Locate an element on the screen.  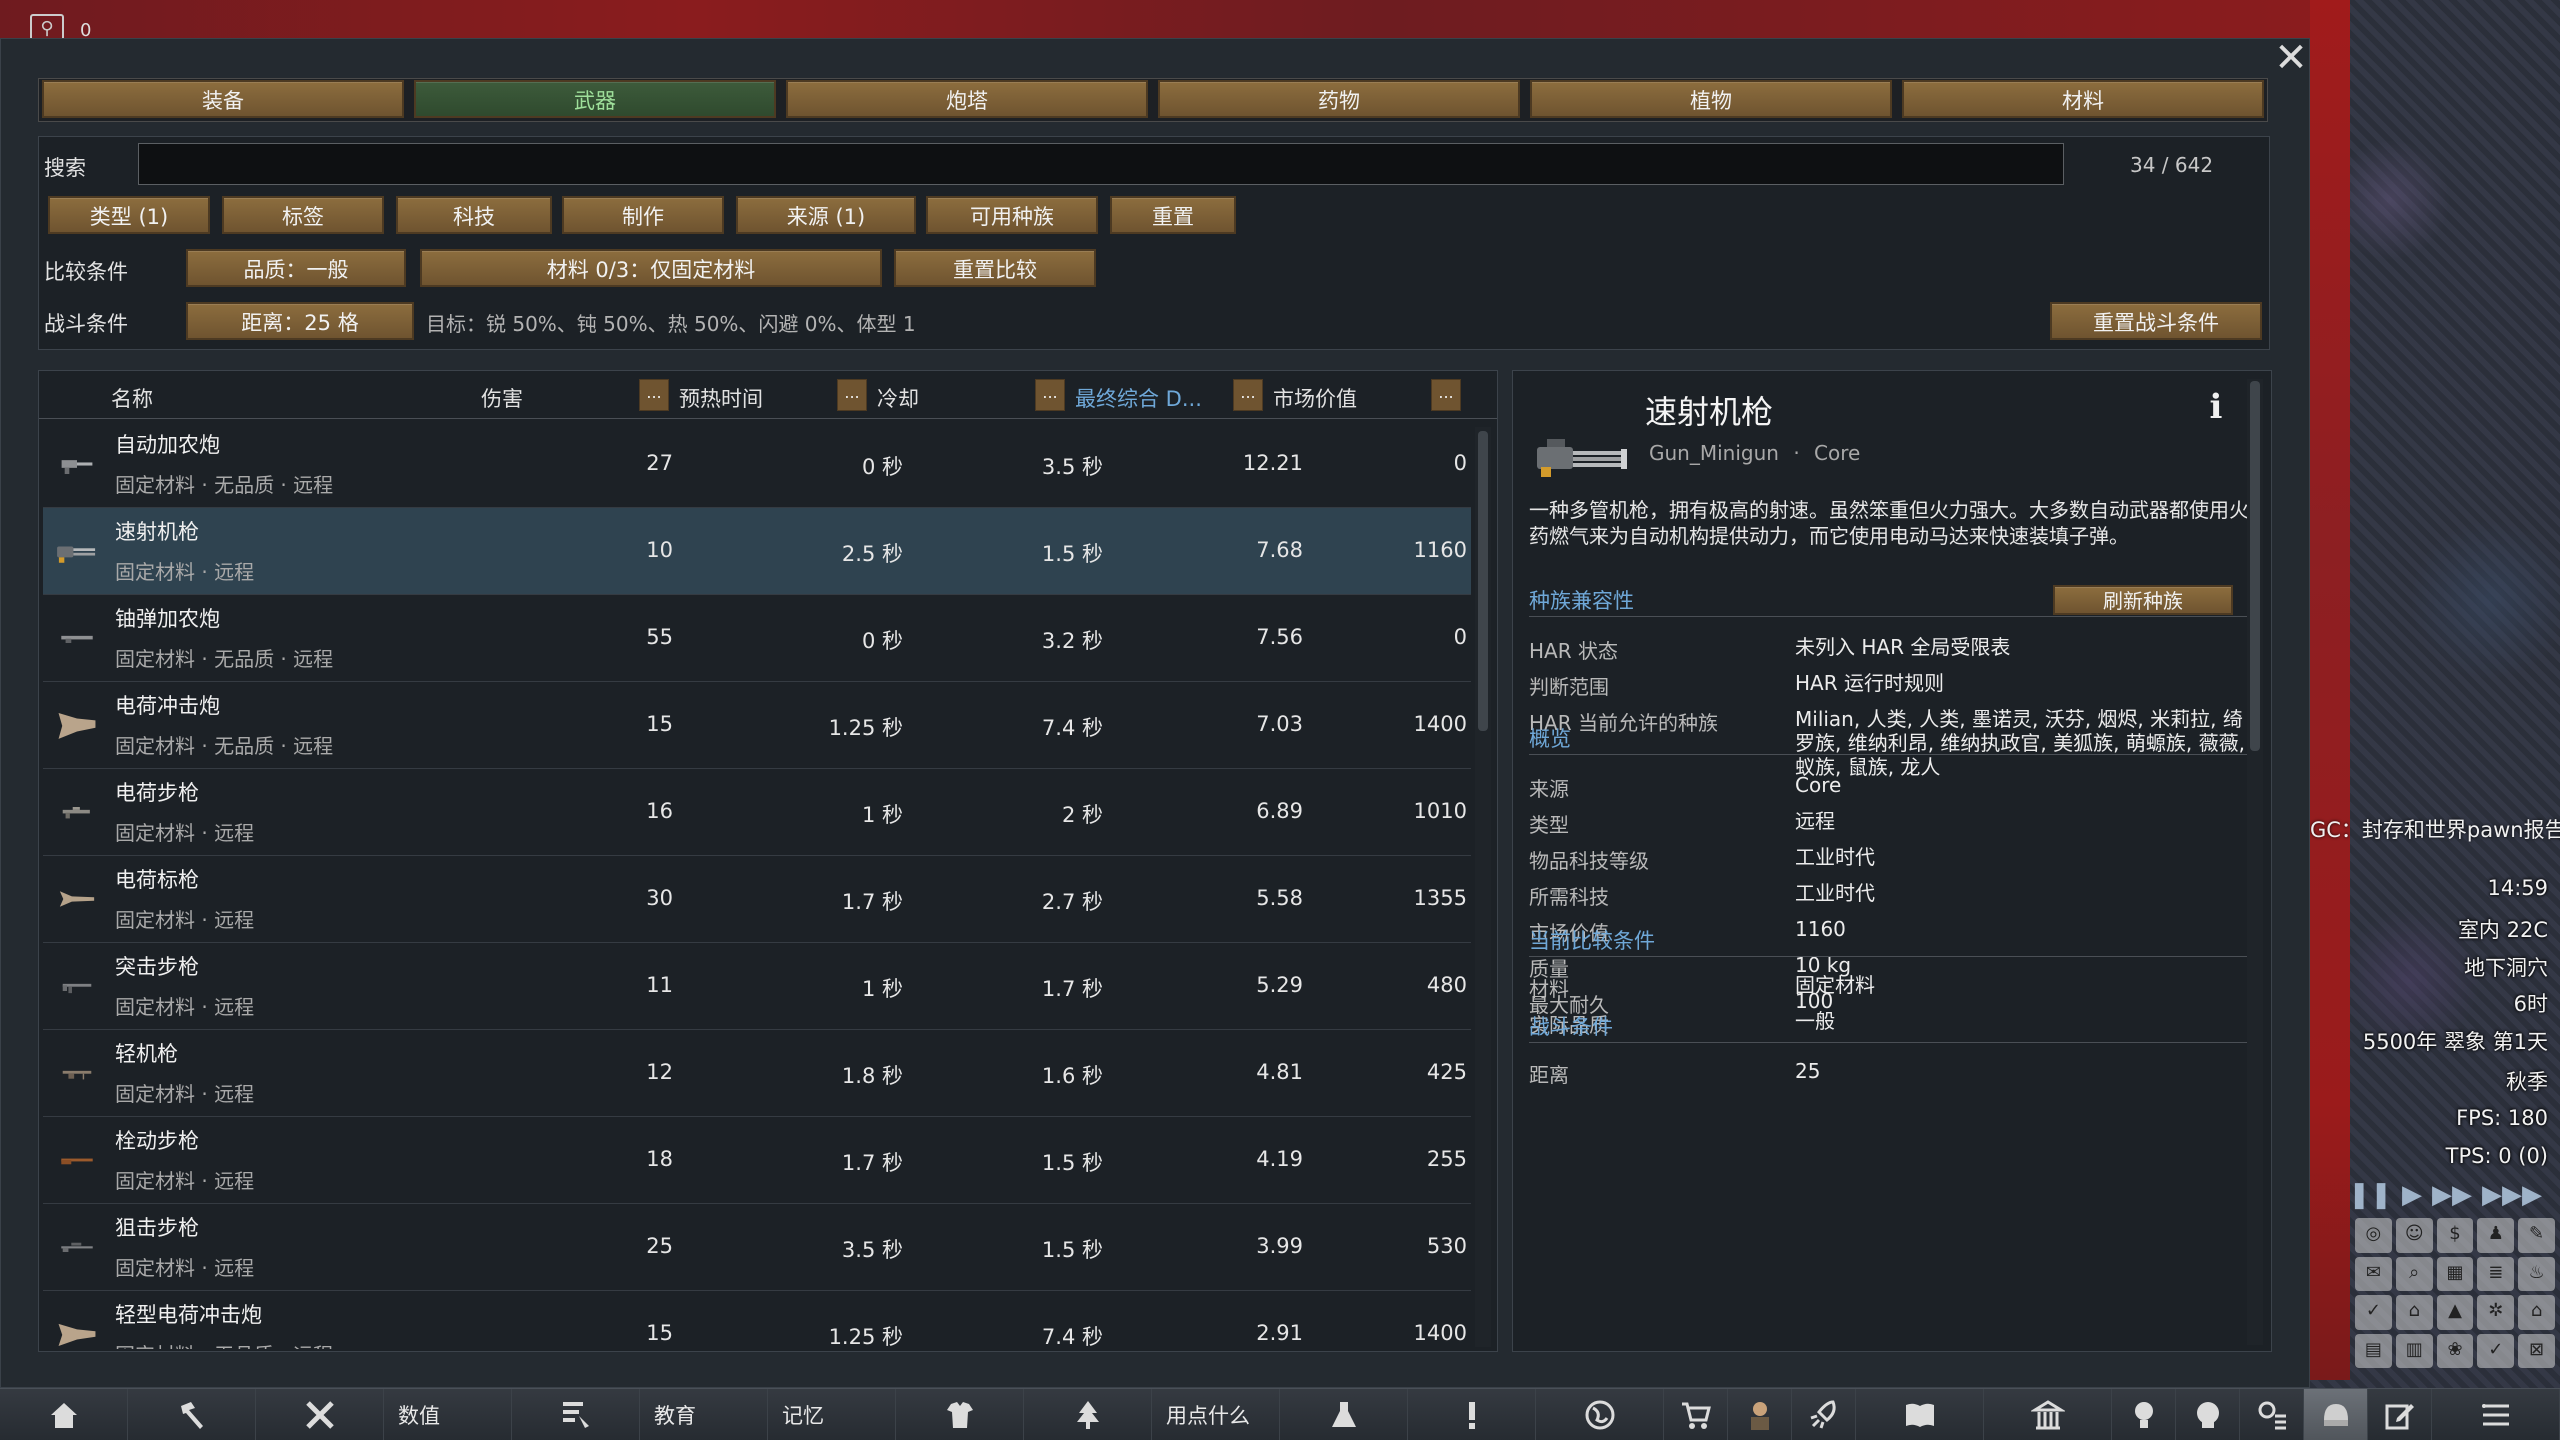
pawn-icon: ♟ is located at coordinates (2496, 1235).